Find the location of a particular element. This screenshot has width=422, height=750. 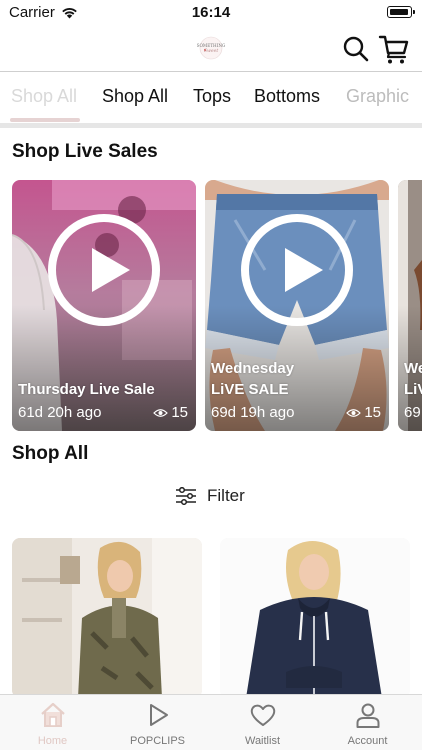

nav-account-label: Account is located at coordinates (367, 741).